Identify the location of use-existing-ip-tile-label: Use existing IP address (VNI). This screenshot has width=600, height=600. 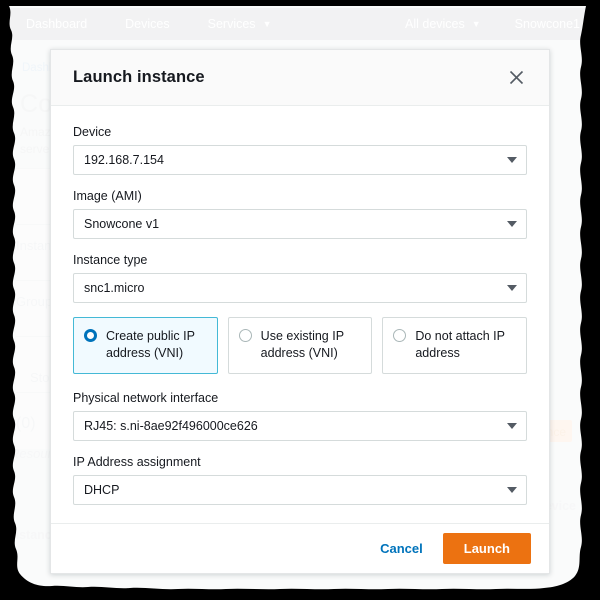
(302, 344).